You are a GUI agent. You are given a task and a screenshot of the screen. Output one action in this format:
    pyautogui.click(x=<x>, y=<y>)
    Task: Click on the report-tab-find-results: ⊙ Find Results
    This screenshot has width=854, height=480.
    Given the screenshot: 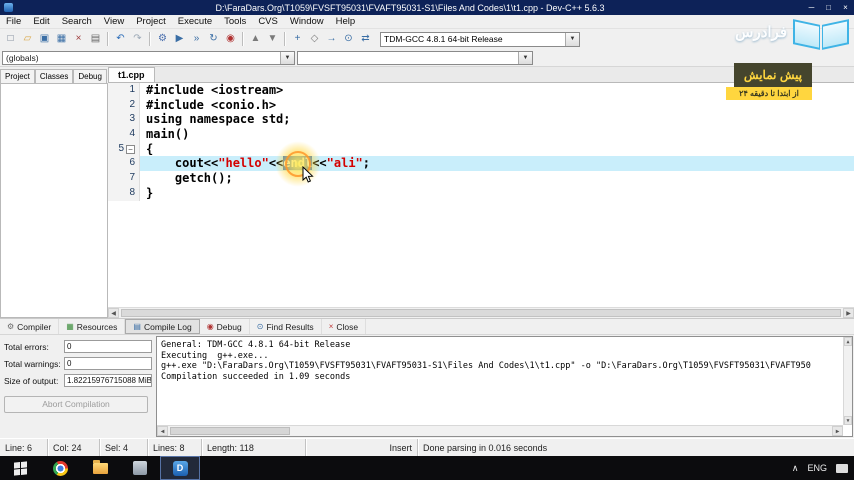 What is the action you would take?
    pyautogui.click(x=286, y=326)
    